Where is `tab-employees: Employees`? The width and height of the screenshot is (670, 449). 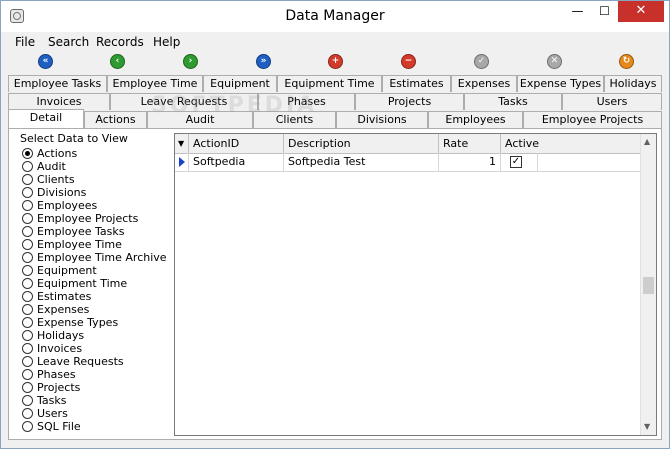
tab-employees: Employees is located at coordinates (475, 119).